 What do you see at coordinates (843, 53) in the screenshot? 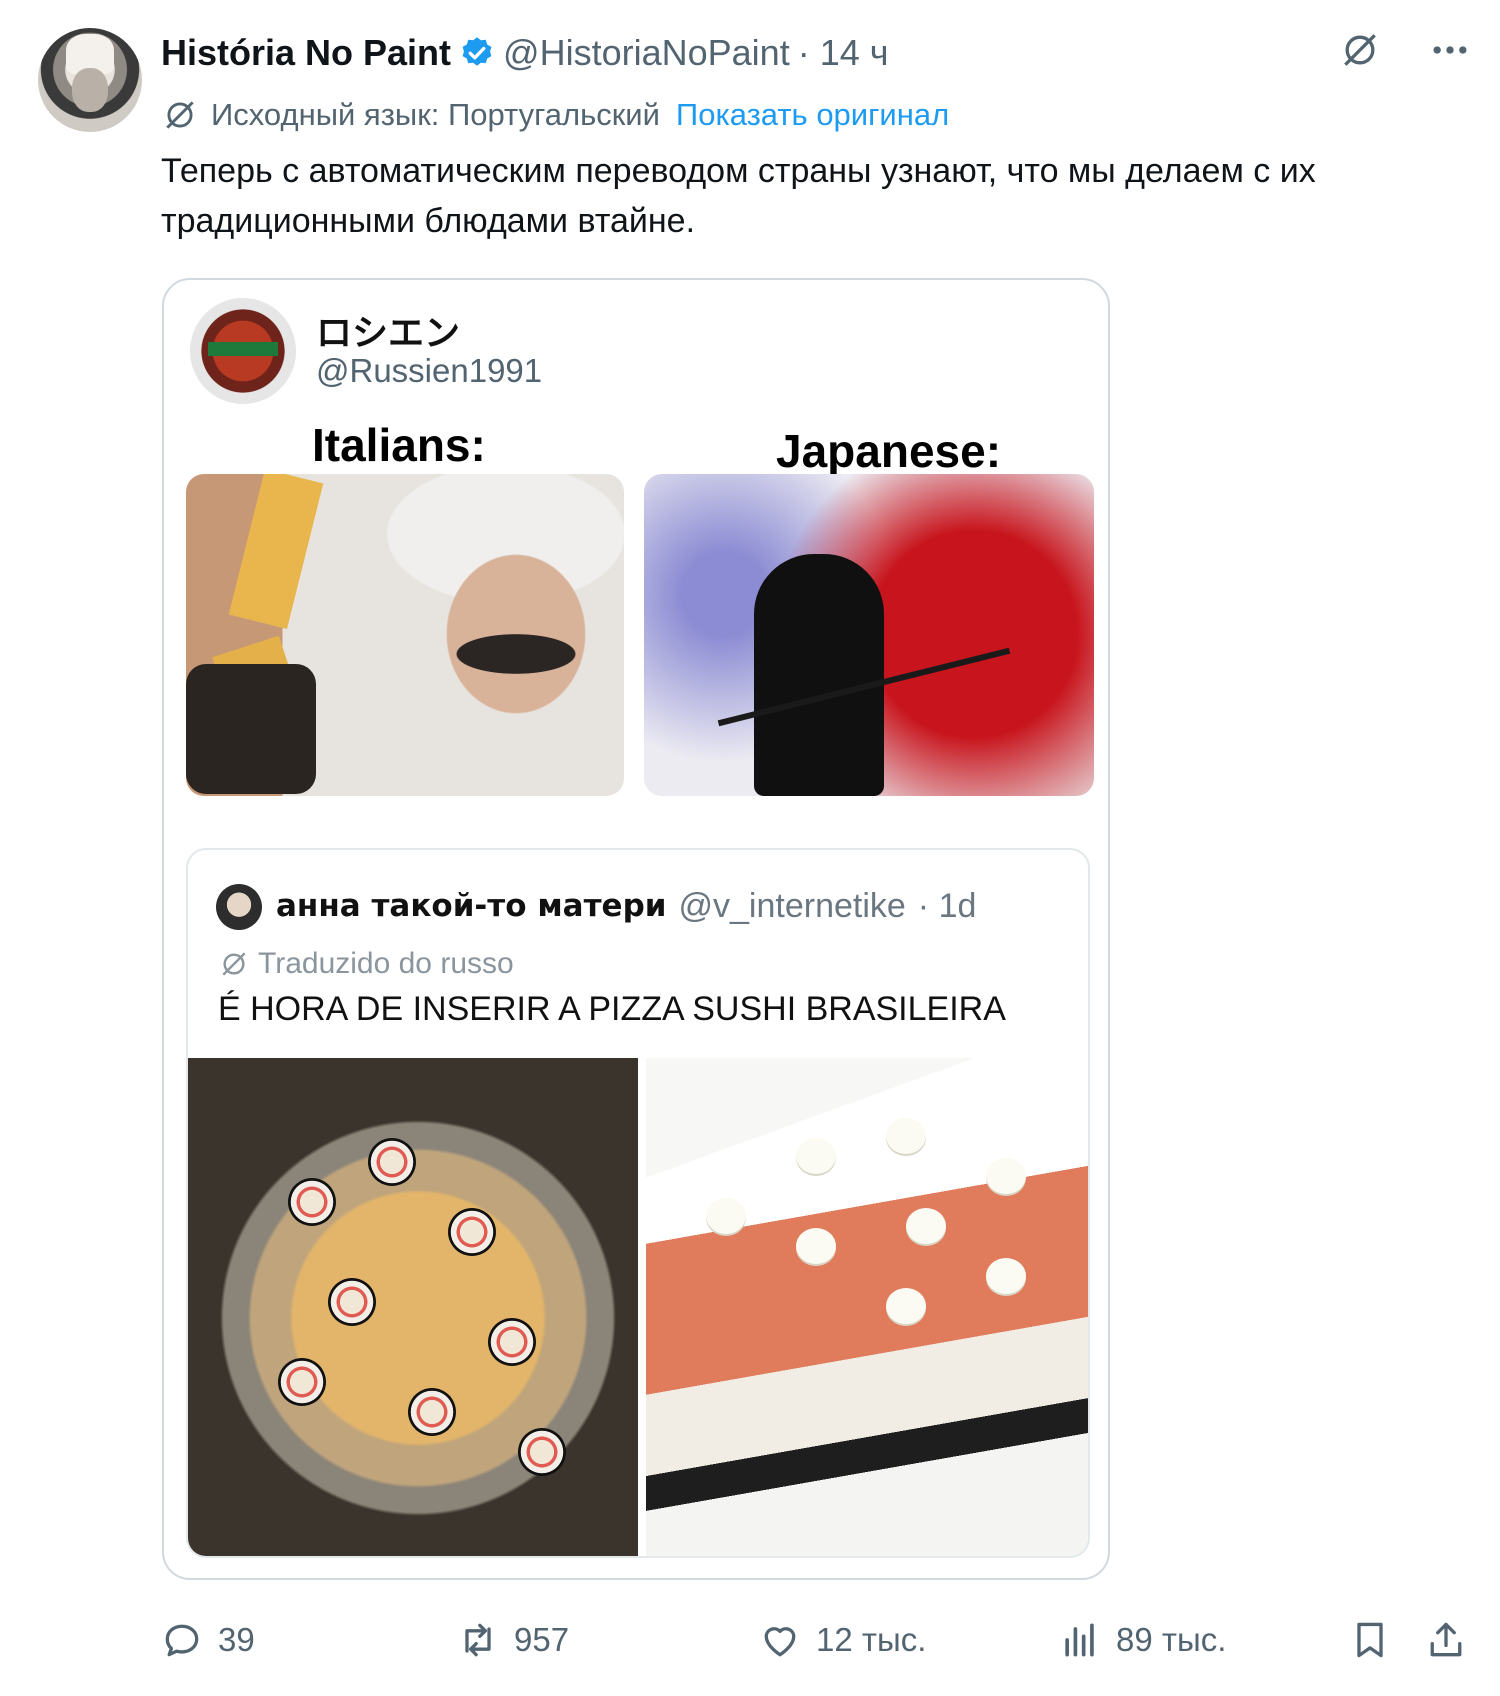
I see `post-time: · 14 ч` at bounding box center [843, 53].